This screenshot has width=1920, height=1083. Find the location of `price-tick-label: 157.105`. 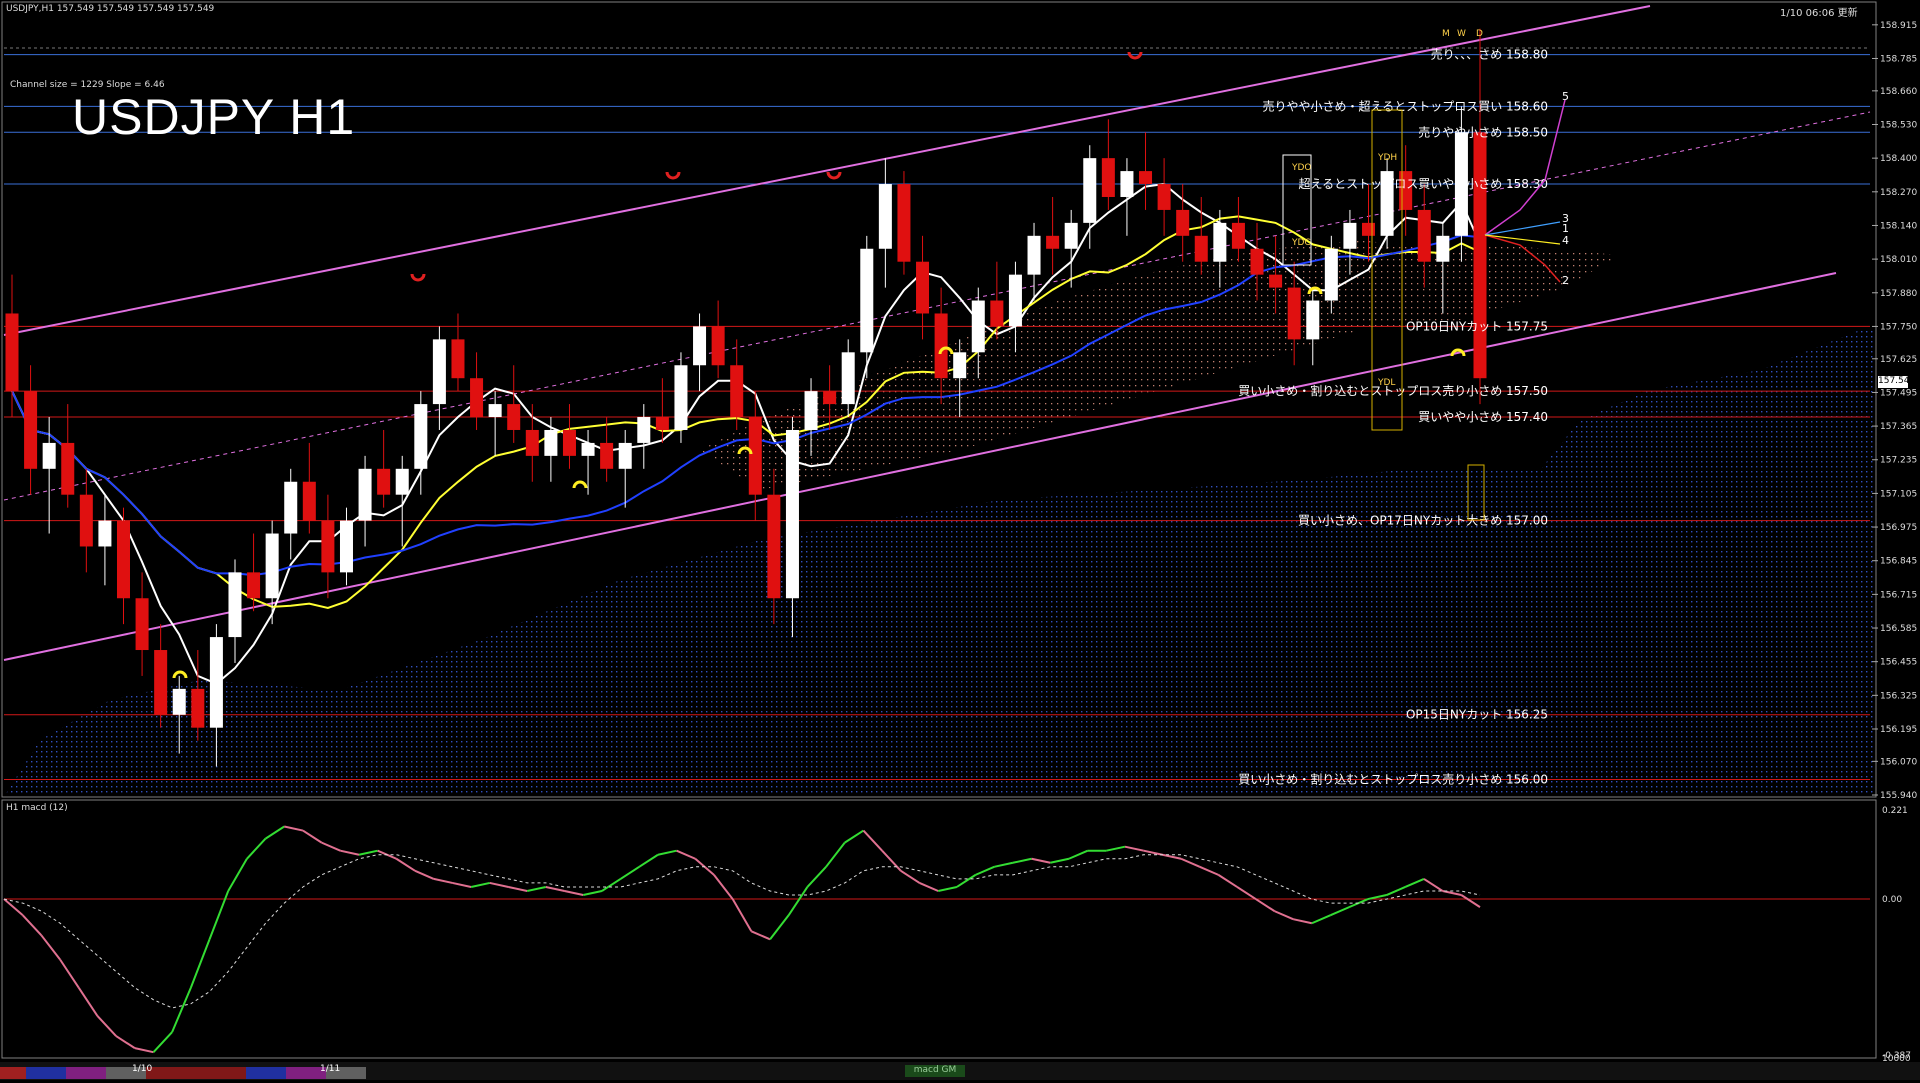

price-tick-label: 157.105 is located at coordinates (1898, 494).